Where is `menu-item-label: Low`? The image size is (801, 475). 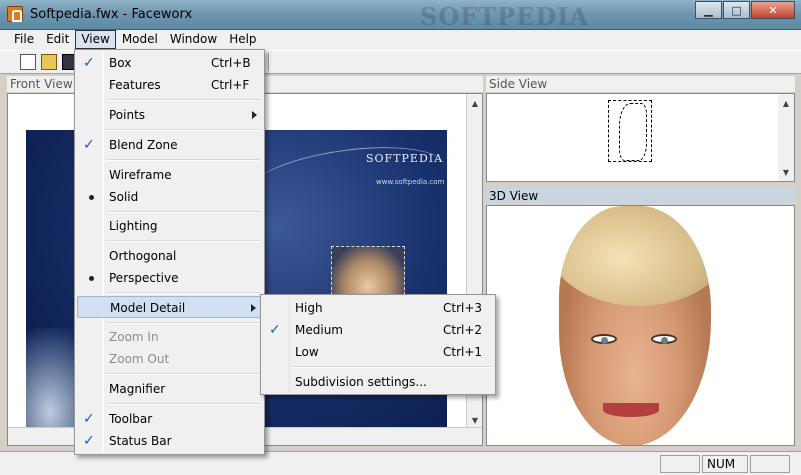 menu-item-label: Low is located at coordinates (307, 352).